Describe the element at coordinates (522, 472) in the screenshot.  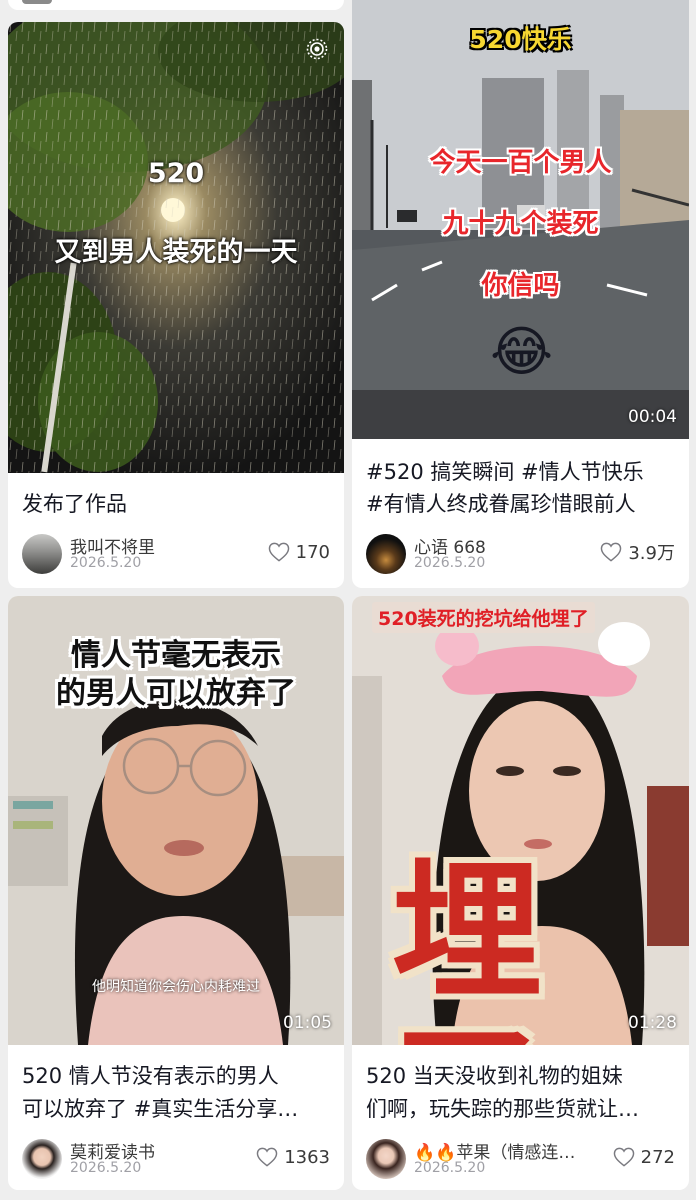
I see `video-title-2-line1: #520 搞笑瞬间 #情人节快乐` at that location.